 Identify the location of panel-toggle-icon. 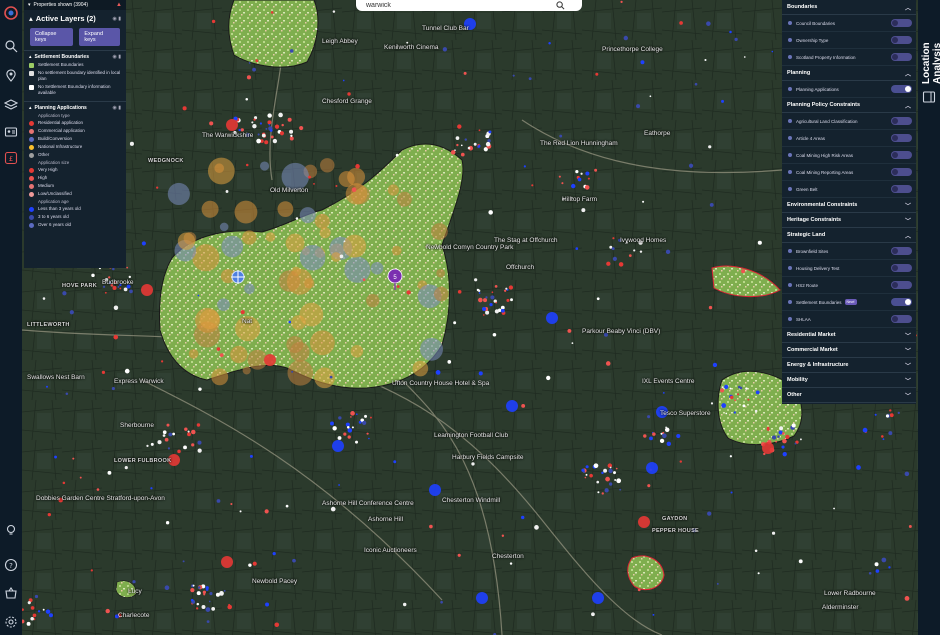
(929, 97).